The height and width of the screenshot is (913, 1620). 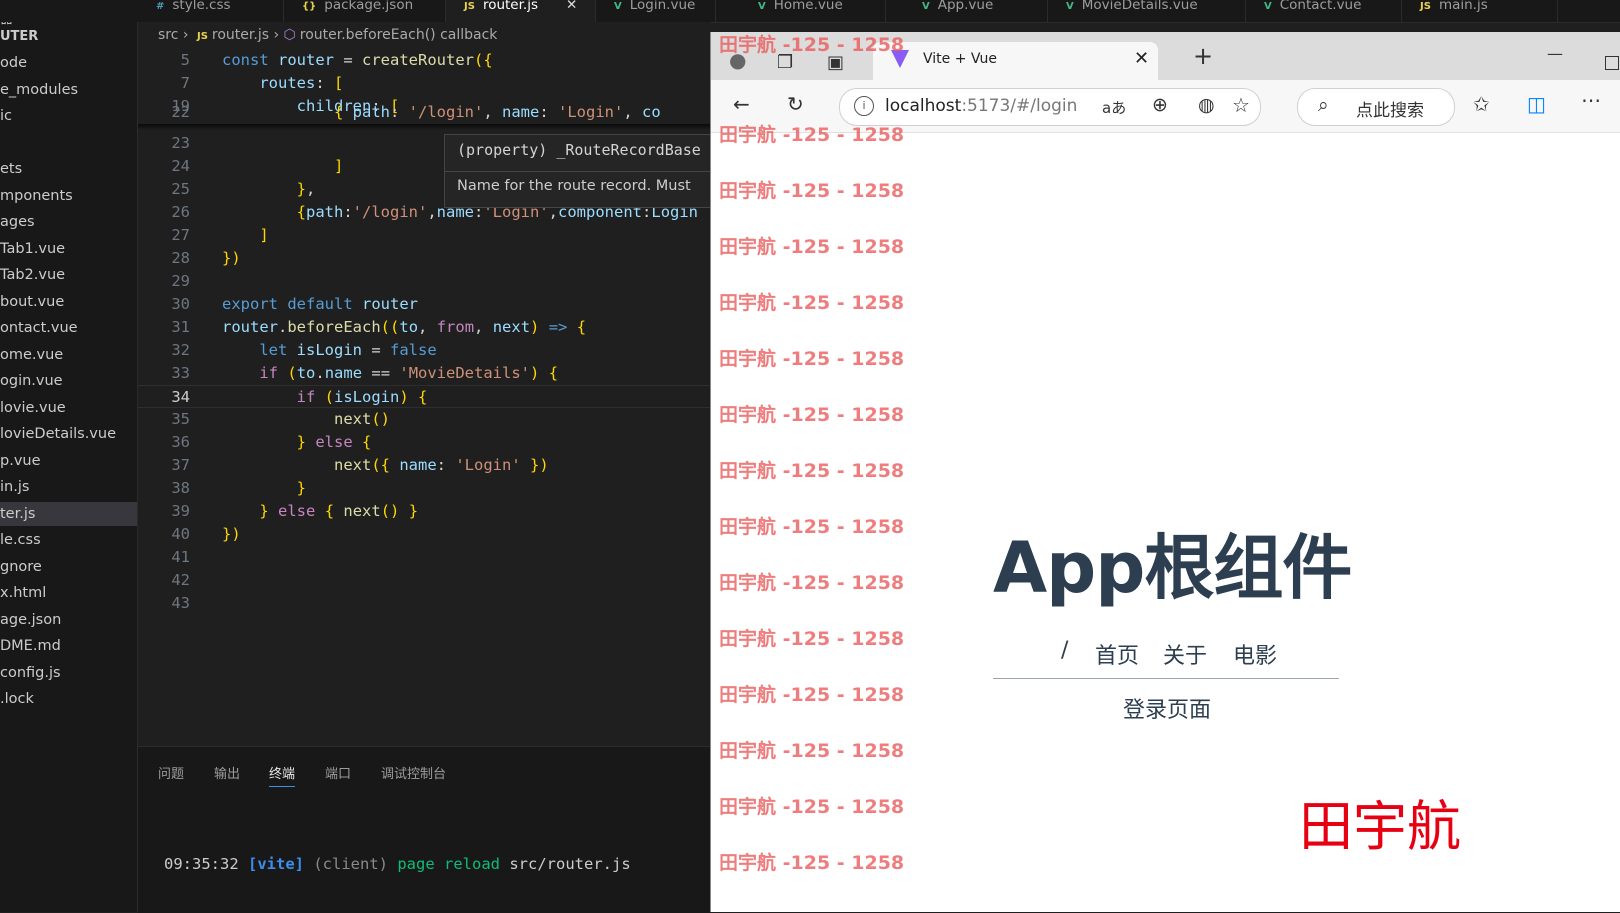 I want to click on code-line: 28}), so click(x=424, y=258).